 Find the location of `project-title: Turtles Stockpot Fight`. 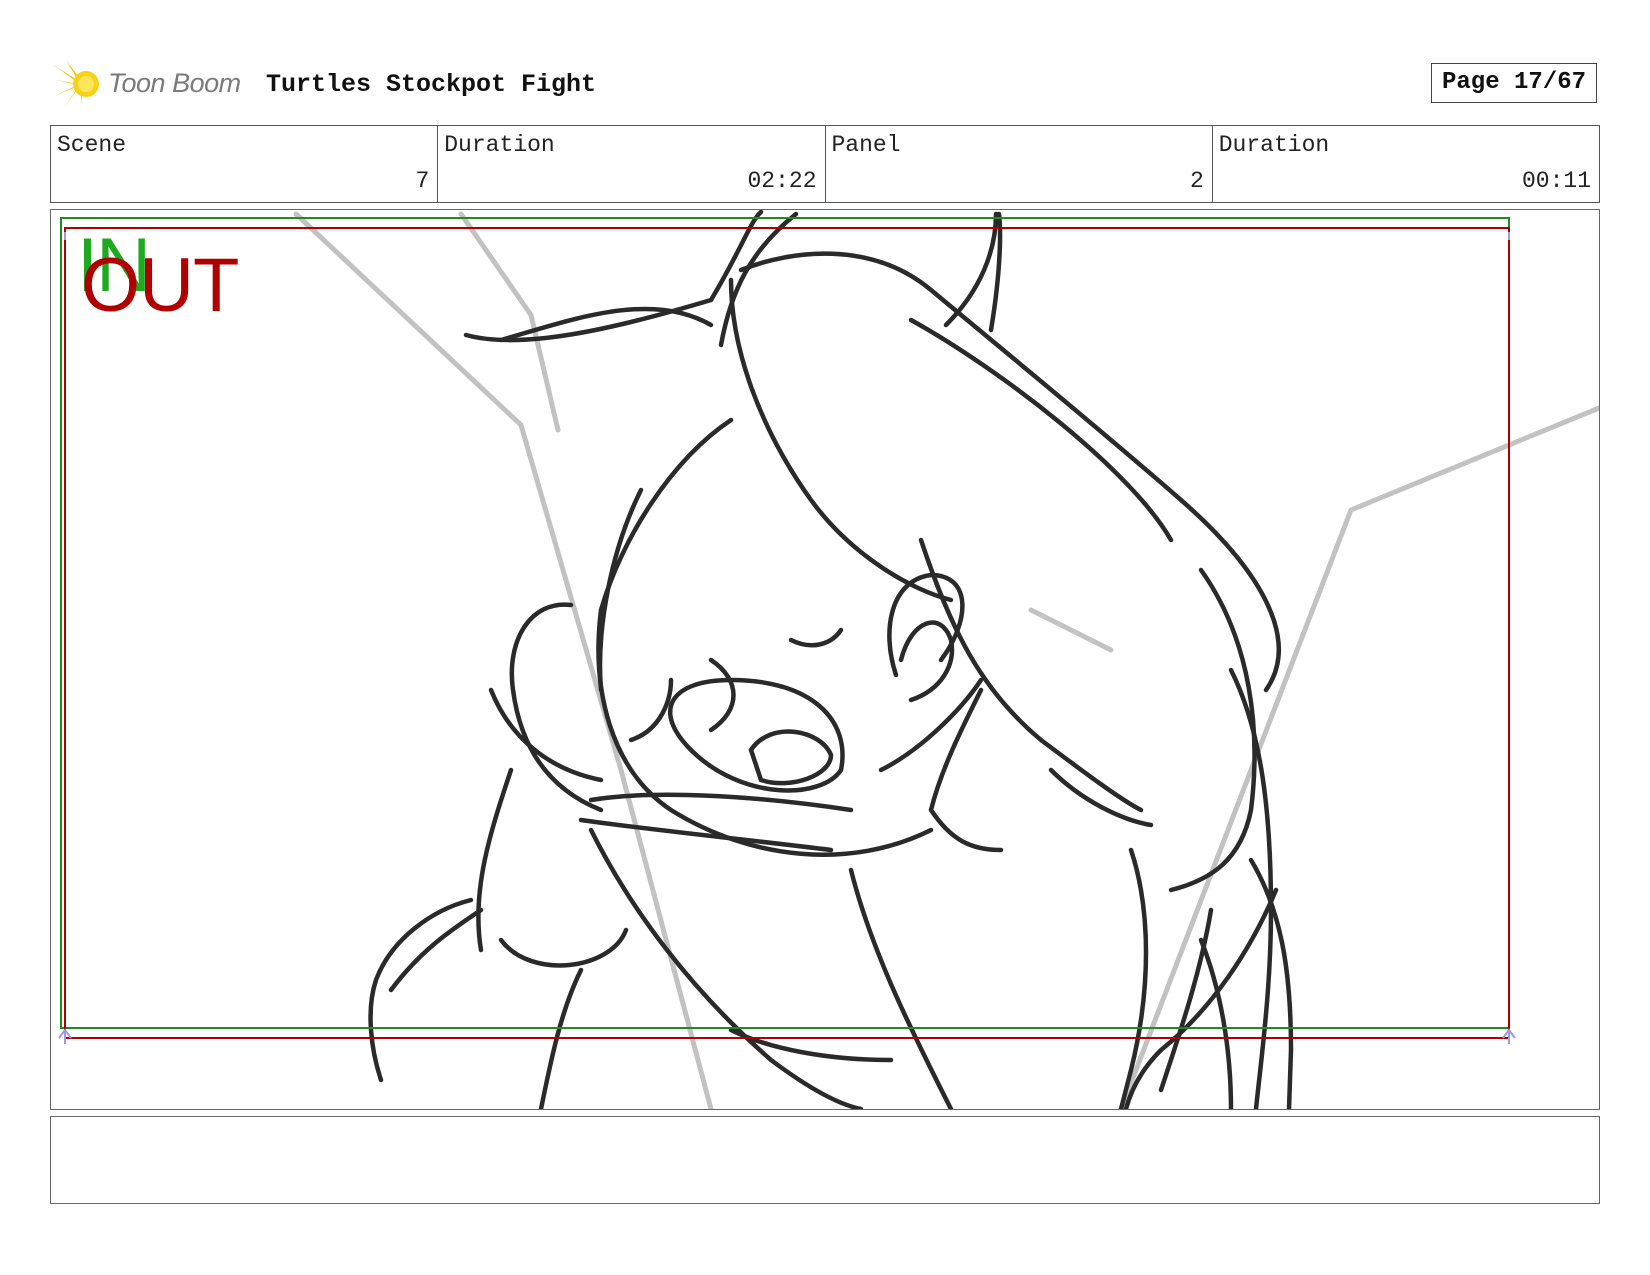

project-title: Turtles Stockpot Fight is located at coordinates (431, 84).